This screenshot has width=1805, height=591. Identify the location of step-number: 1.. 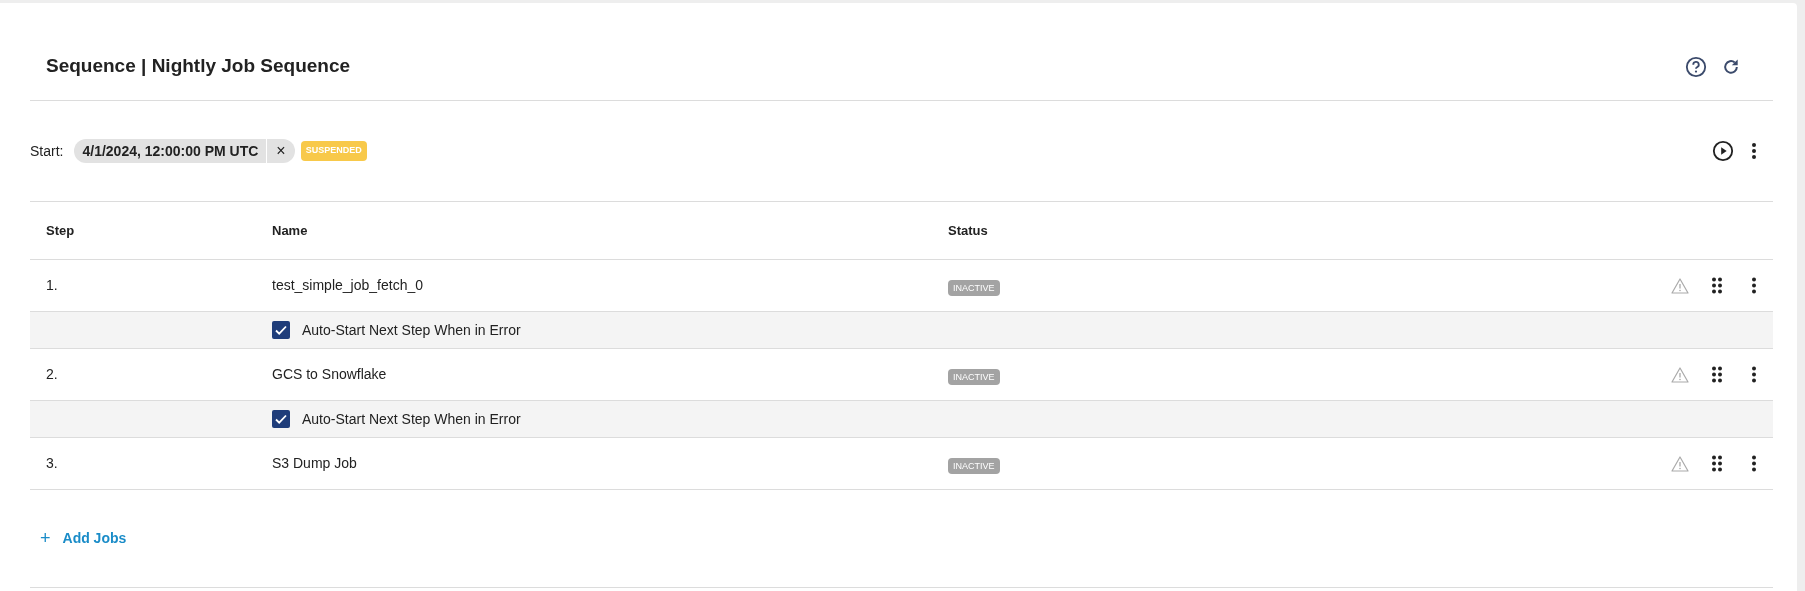
(52, 285).